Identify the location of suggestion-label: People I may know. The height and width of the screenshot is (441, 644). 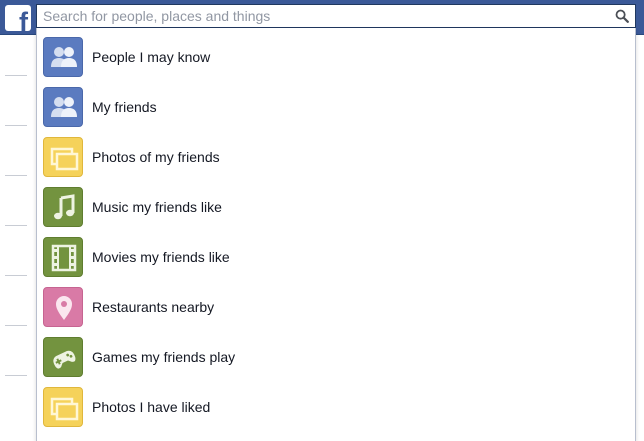
(151, 57).